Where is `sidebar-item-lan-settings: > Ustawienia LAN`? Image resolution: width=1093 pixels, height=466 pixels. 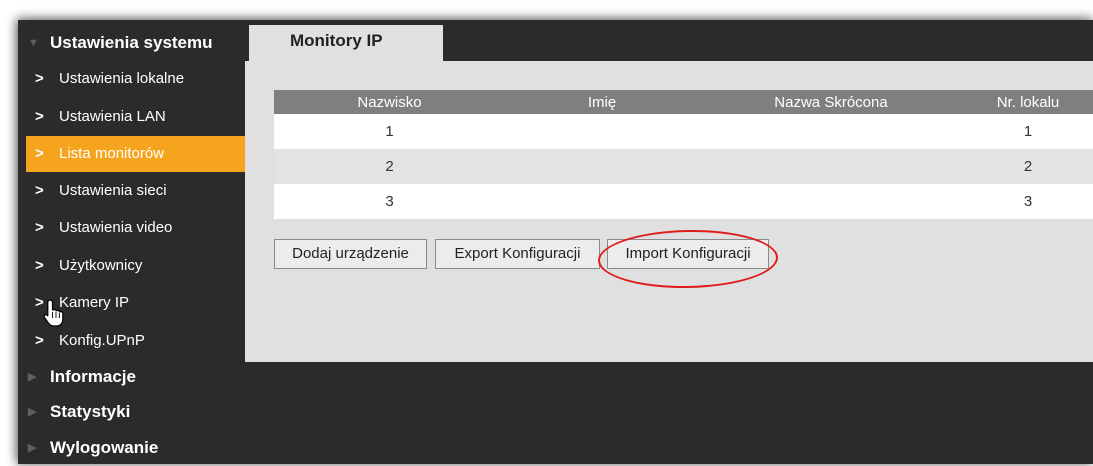 sidebar-item-lan-settings: > Ustawienia LAN is located at coordinates (135, 117).